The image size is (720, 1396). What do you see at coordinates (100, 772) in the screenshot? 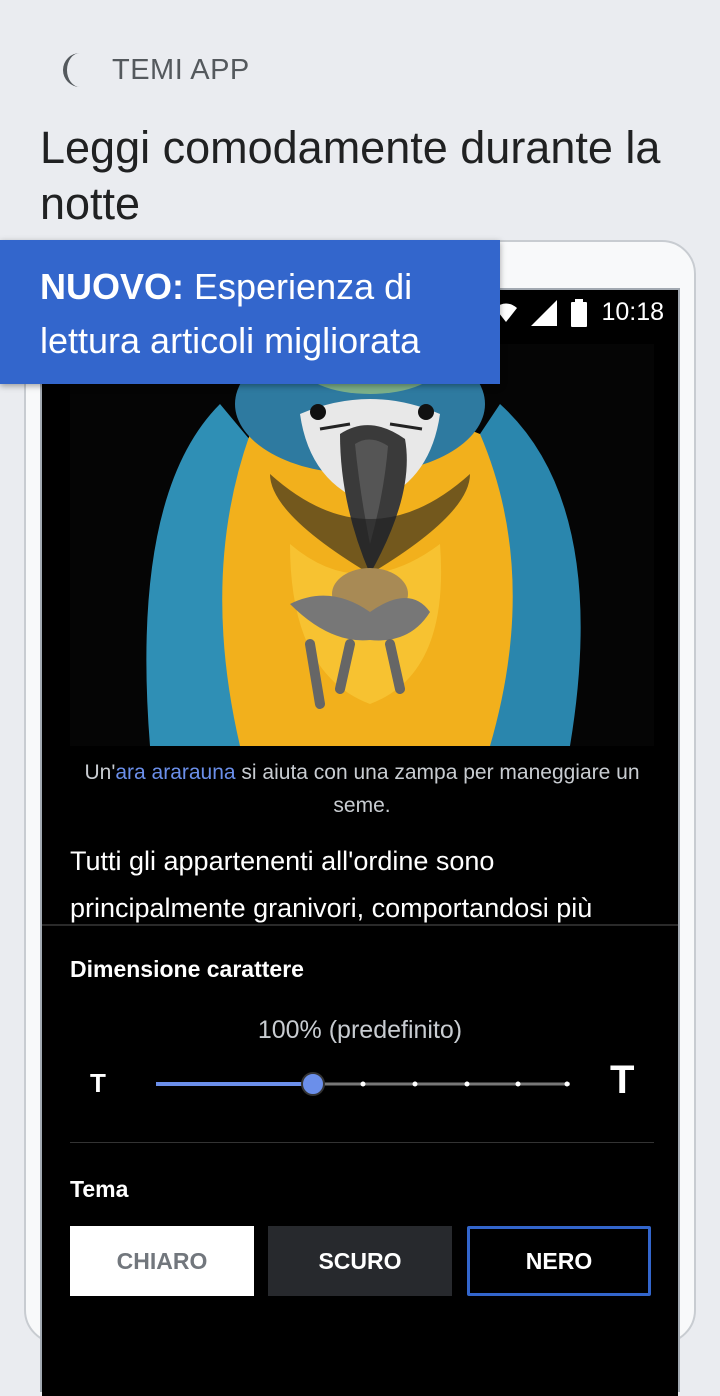
I see `caption-prefix: Un'` at bounding box center [100, 772].